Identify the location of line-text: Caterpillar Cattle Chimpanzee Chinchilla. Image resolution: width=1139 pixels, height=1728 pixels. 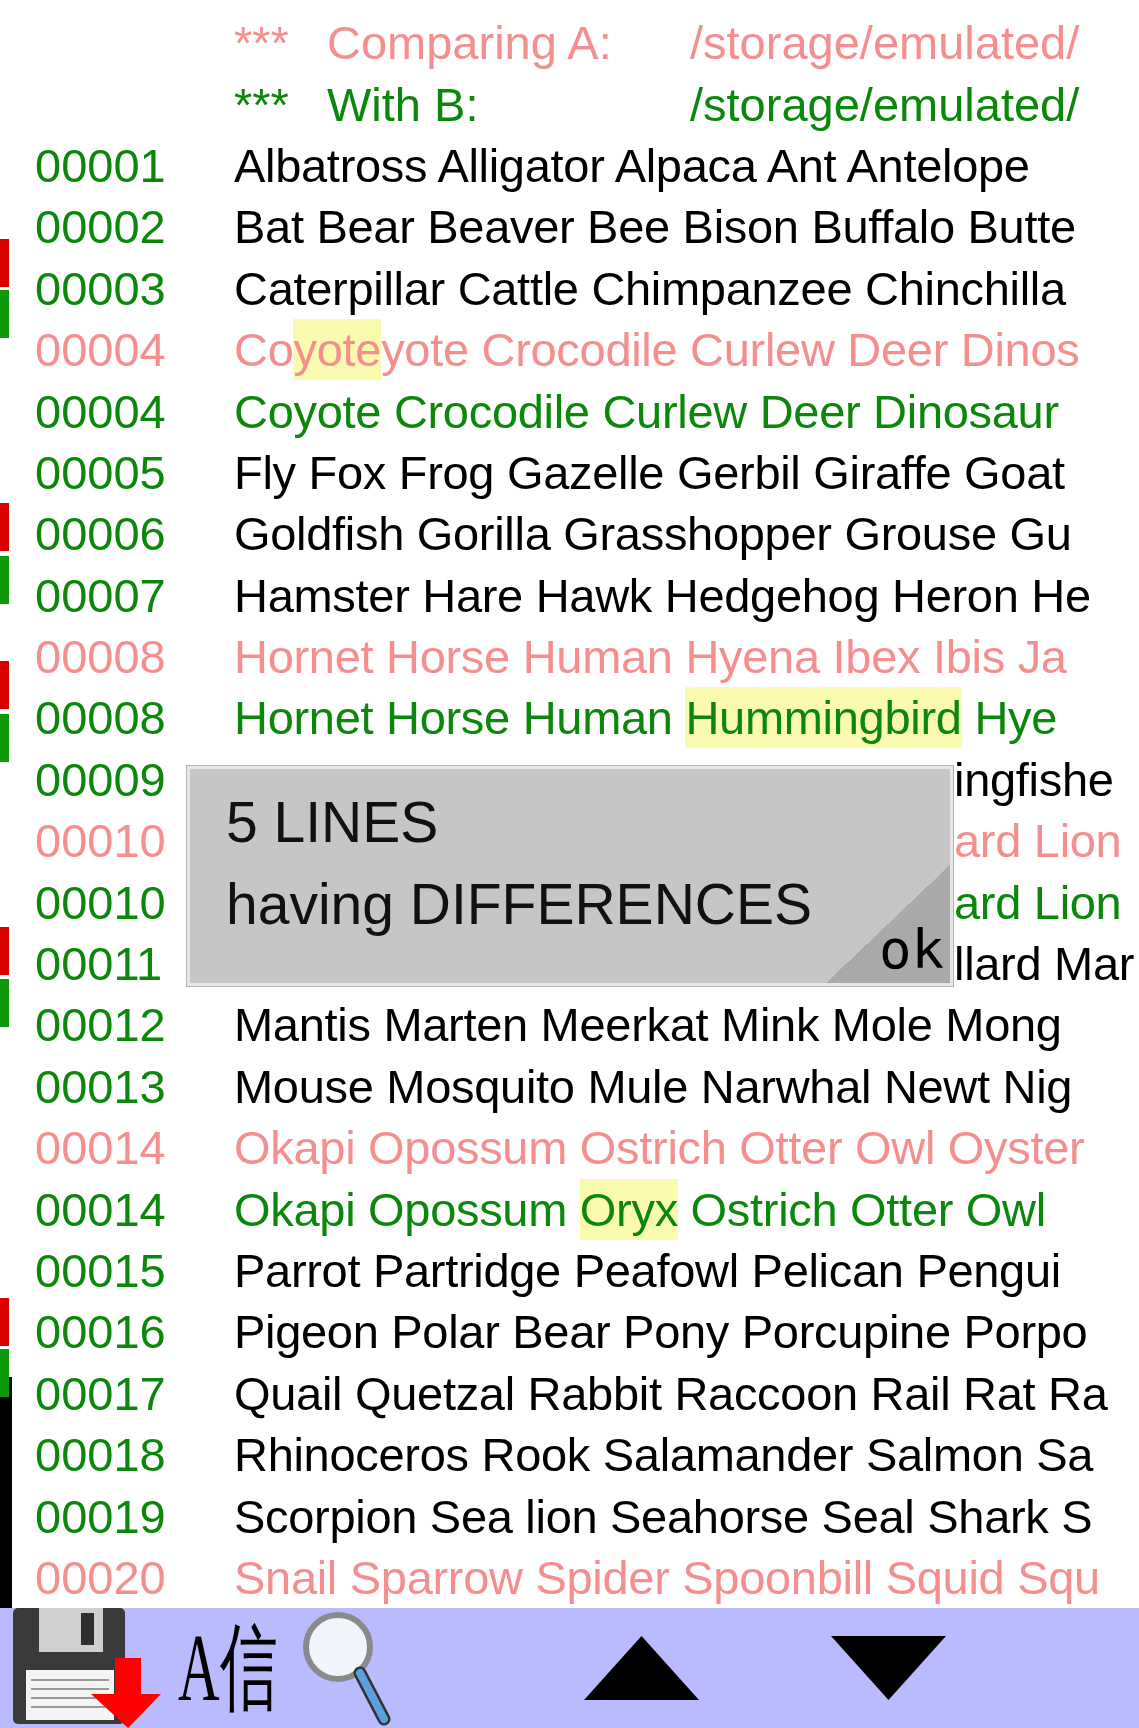
(650, 288).